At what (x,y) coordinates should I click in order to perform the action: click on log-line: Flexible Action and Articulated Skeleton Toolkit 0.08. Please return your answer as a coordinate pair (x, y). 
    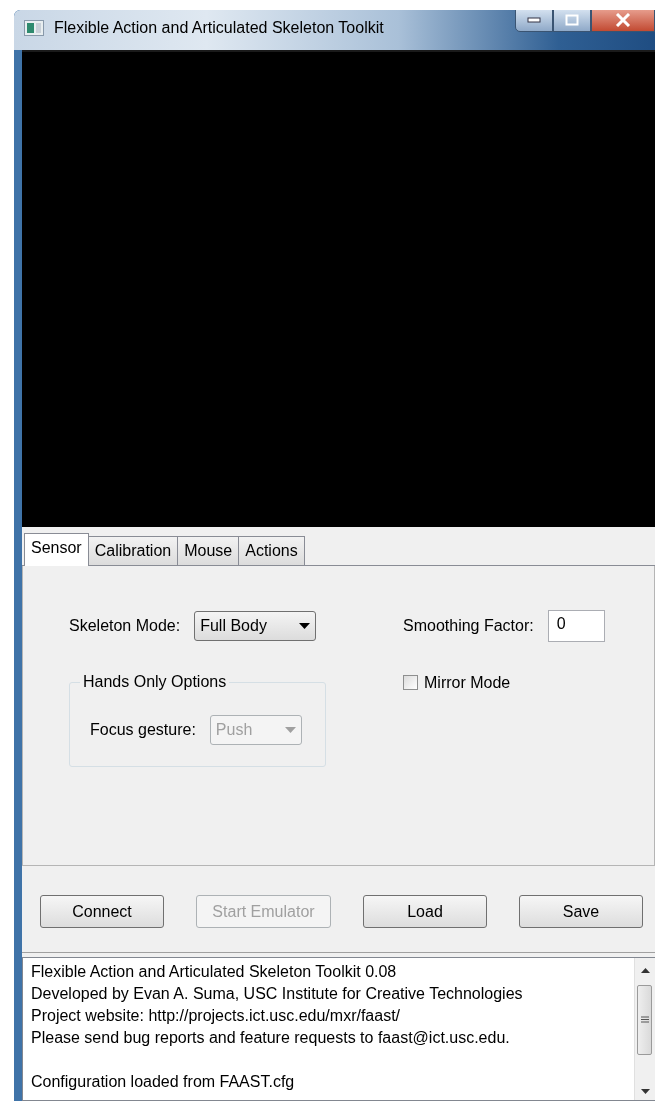
    Looking at the image, I should click on (214, 971).